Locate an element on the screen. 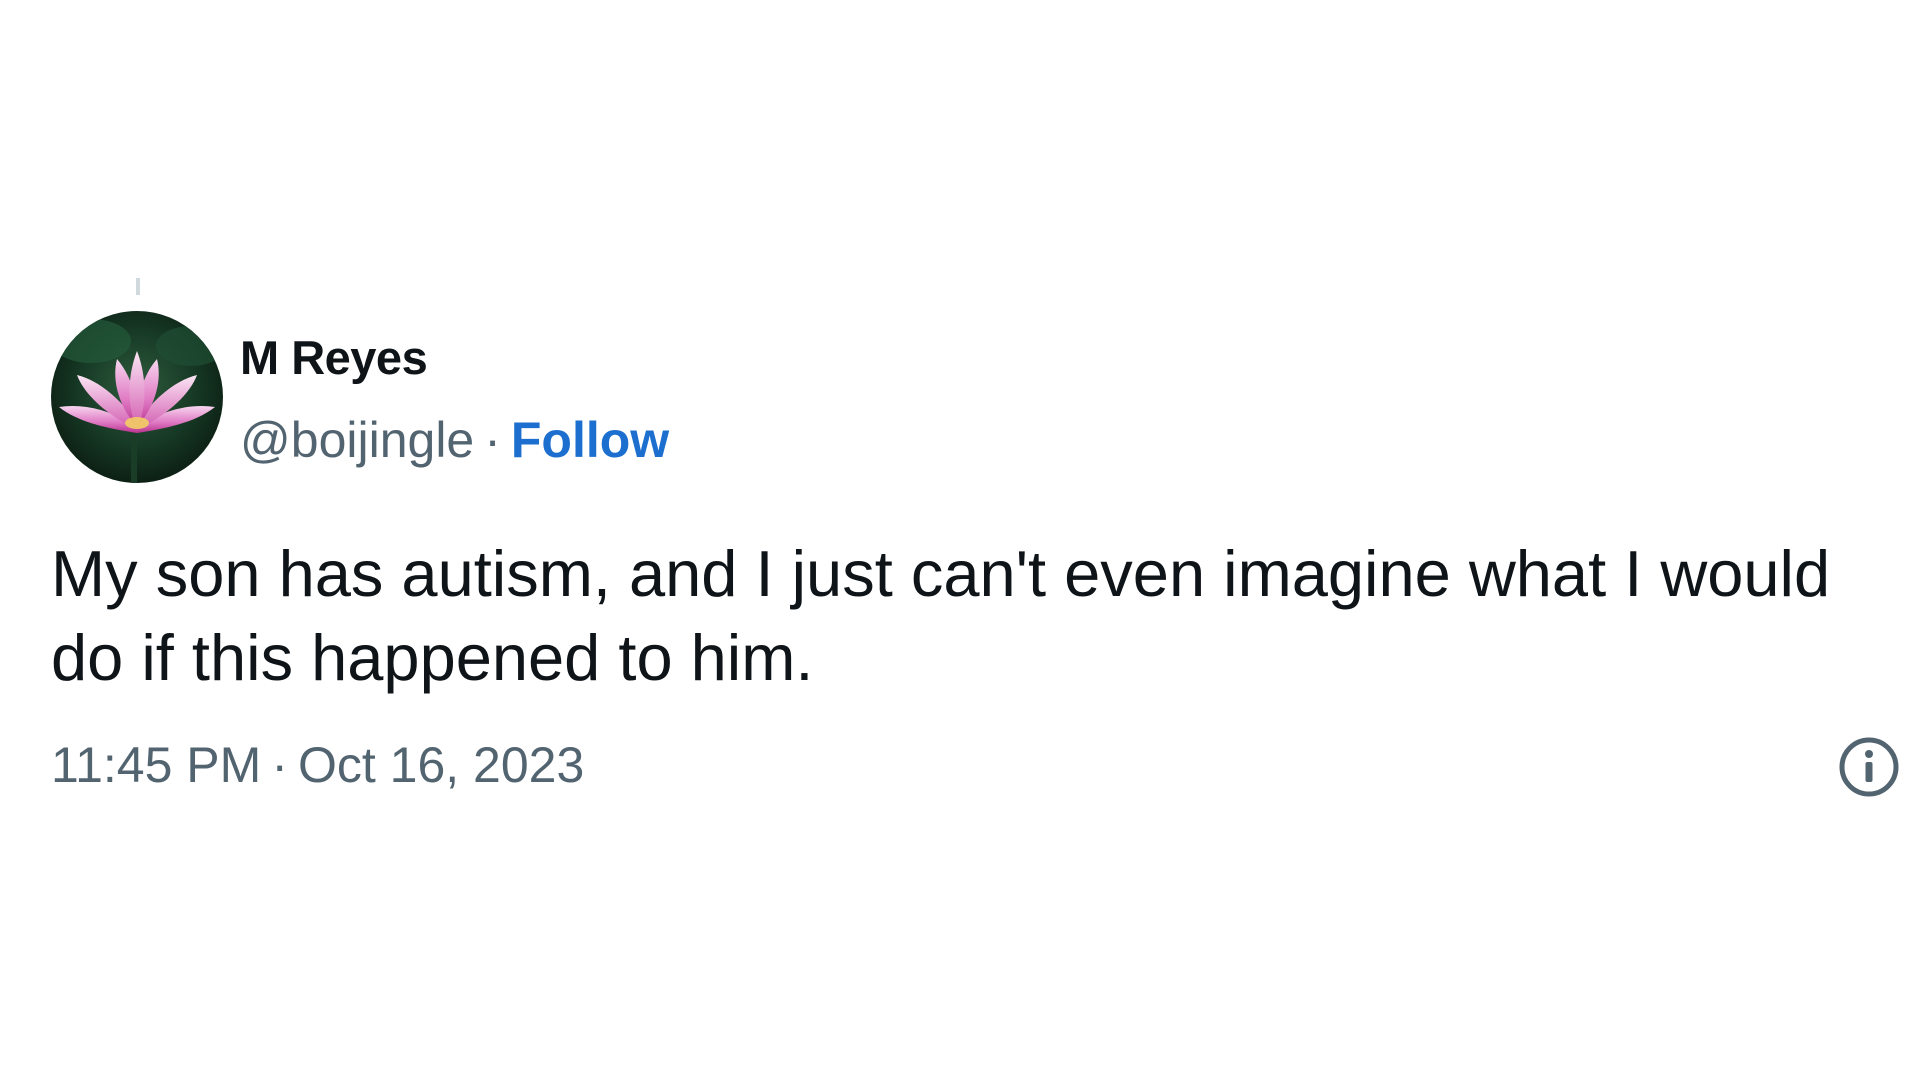 The height and width of the screenshot is (1080, 1920). tweet-time: 11:45 PM is located at coordinates (156, 765).